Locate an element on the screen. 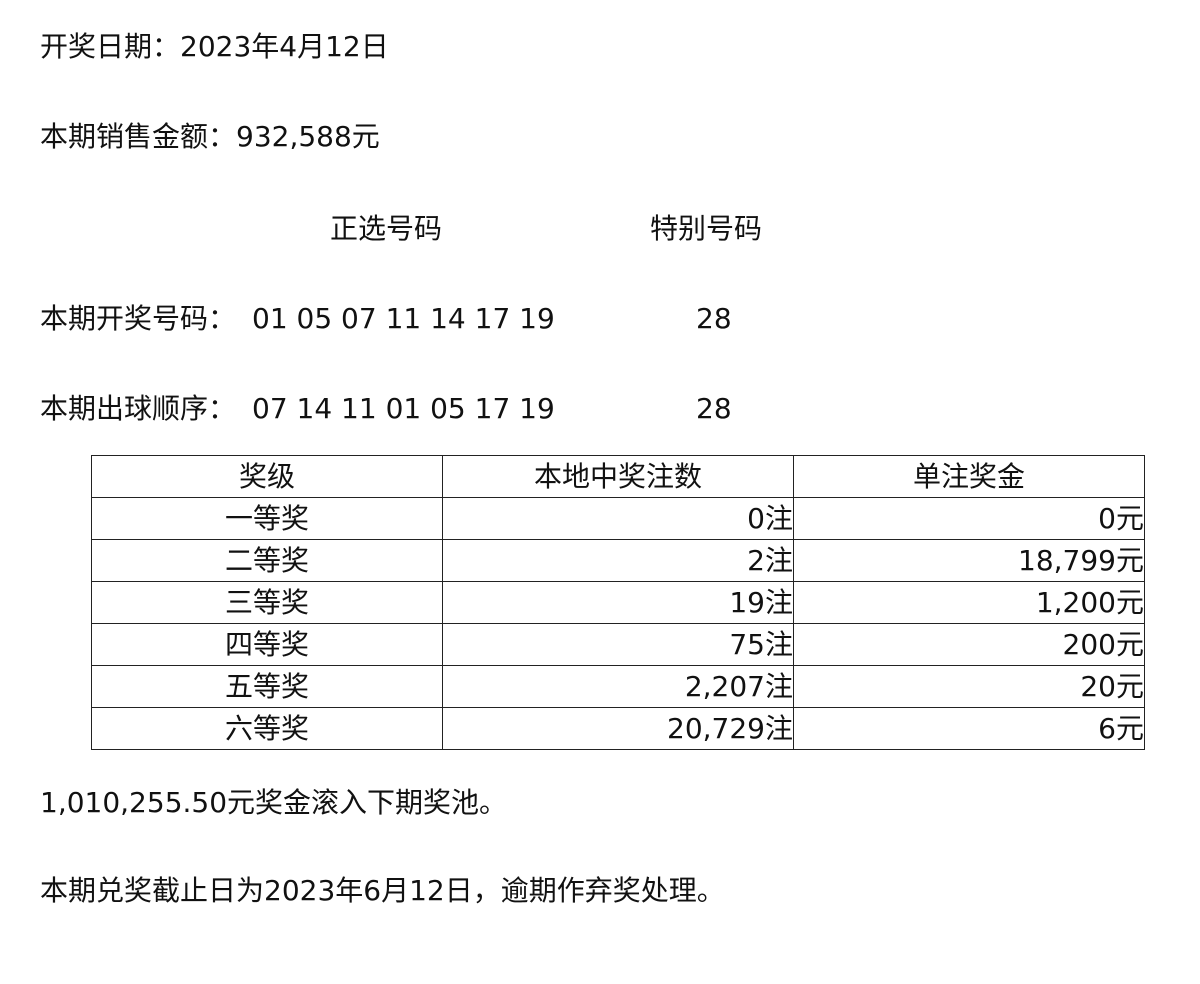 This screenshot has height=984, width=1200. winning-numbers-special: 28 is located at coordinates (714, 318).